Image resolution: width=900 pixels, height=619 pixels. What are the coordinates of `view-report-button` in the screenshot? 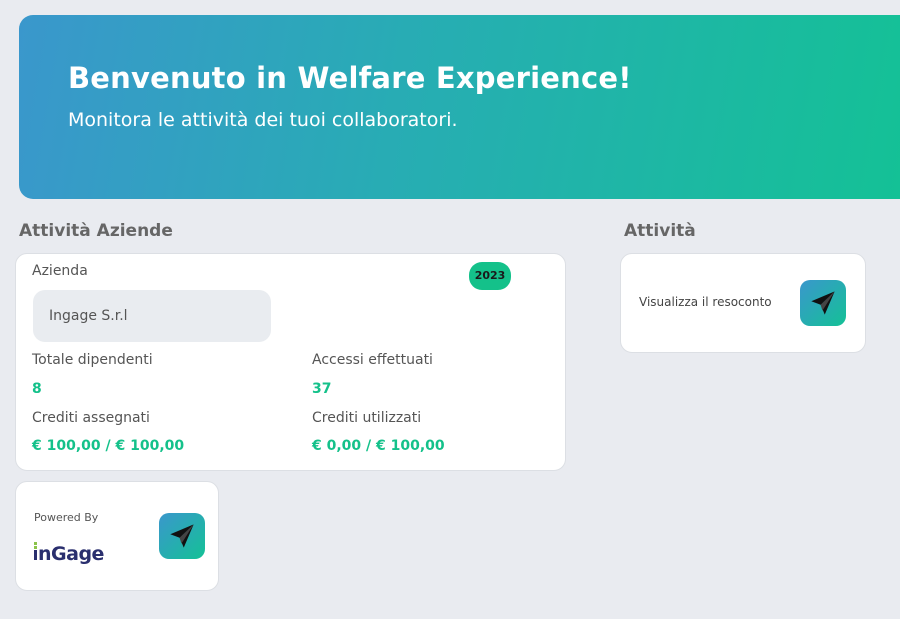 It's located at (823, 303).